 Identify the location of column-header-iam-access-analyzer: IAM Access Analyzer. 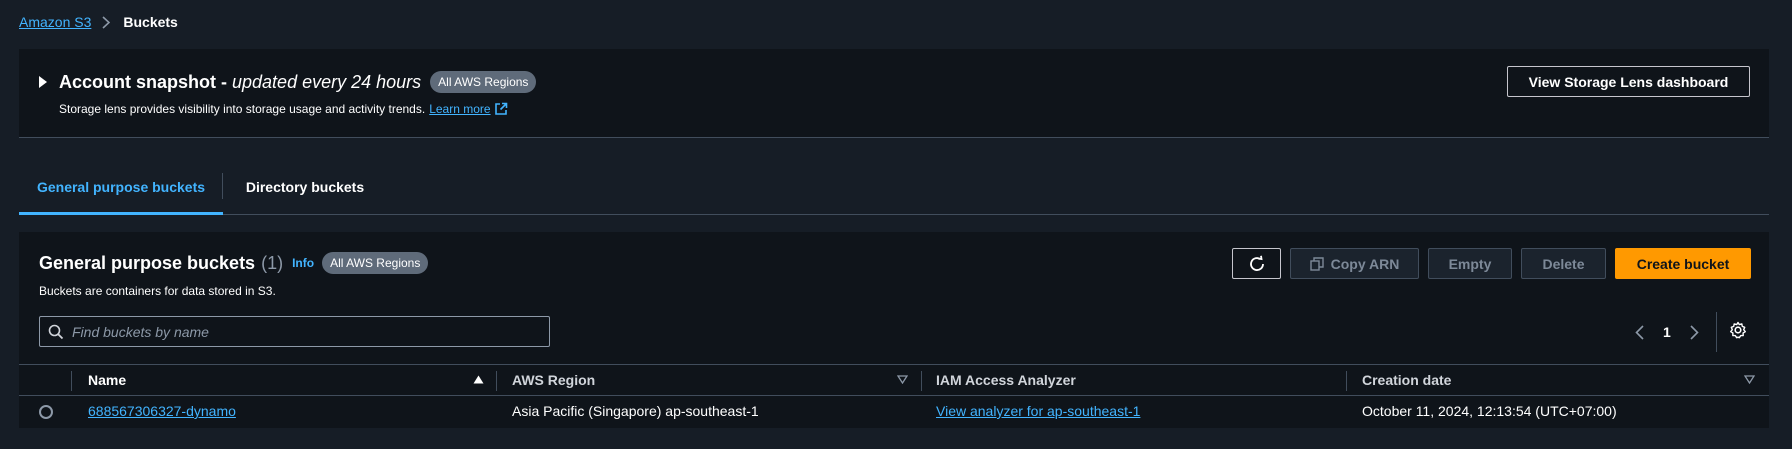
(1006, 380).